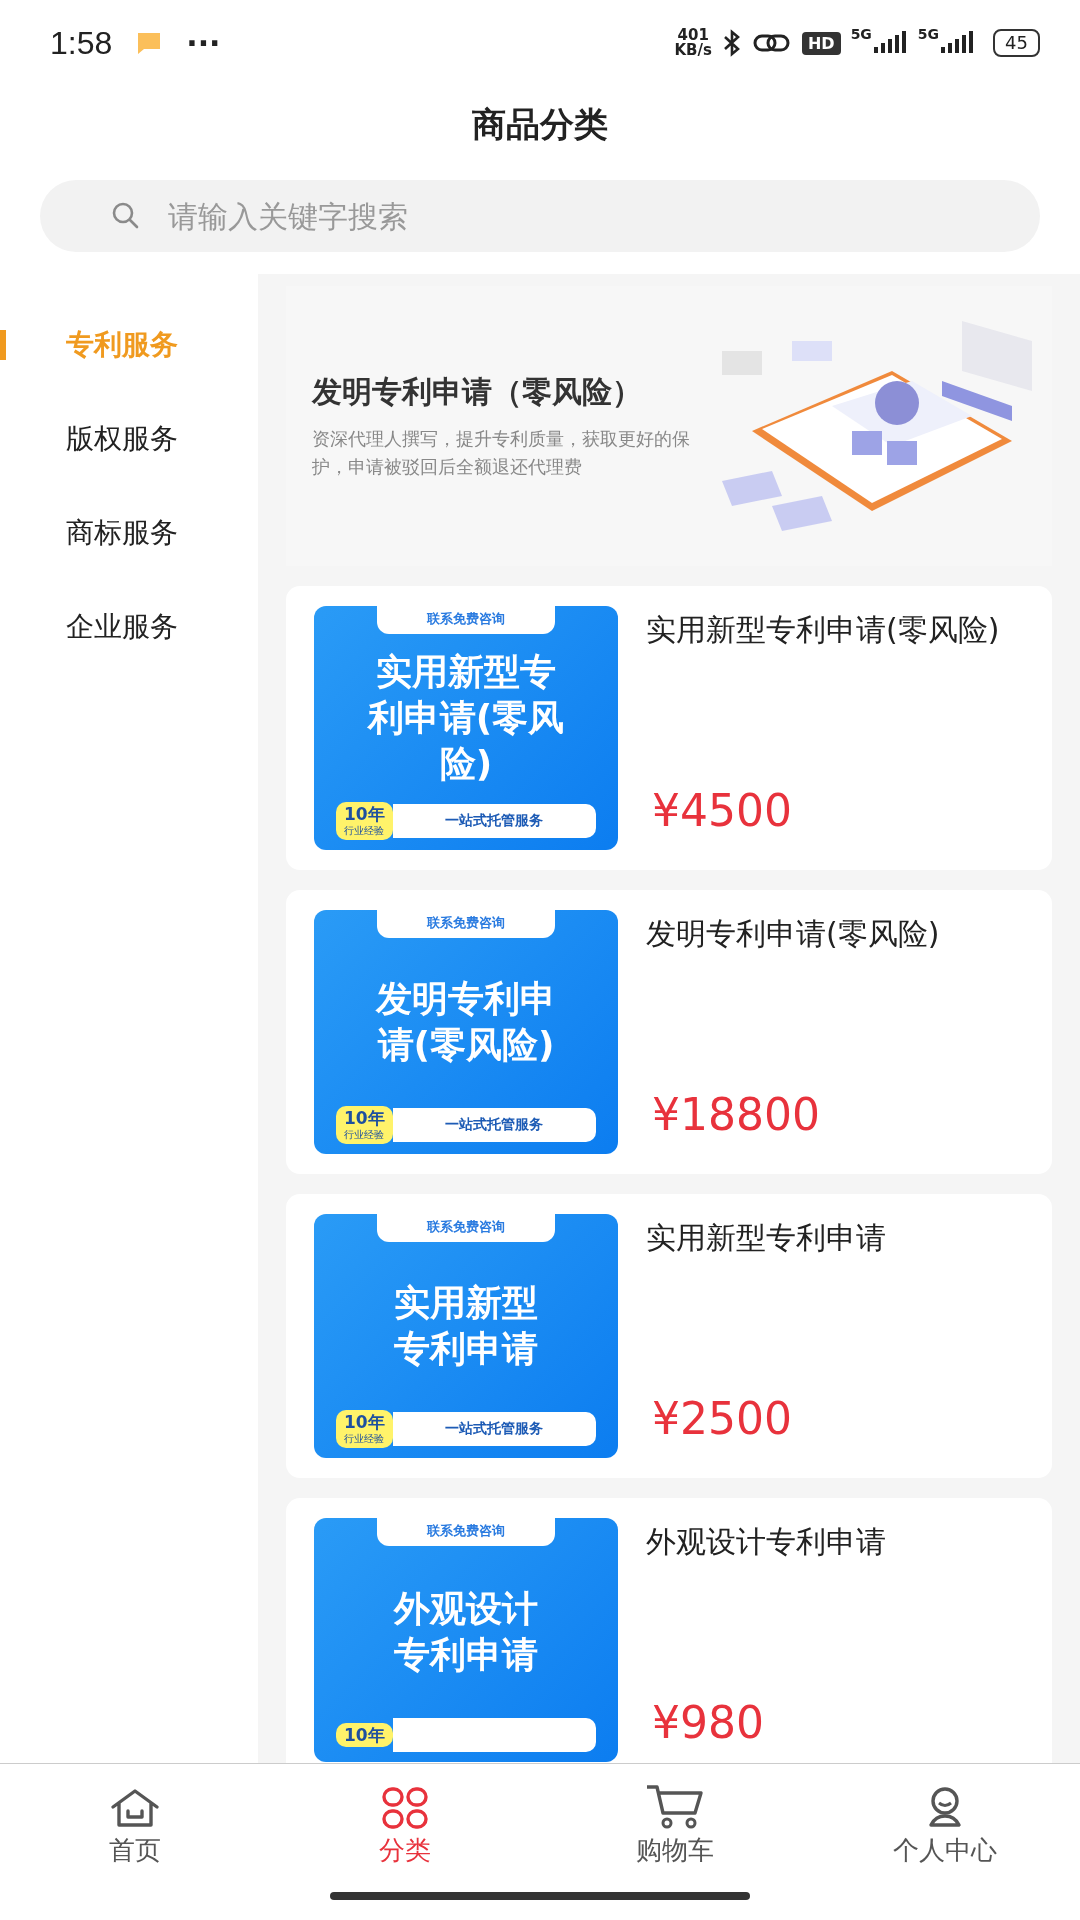  Describe the element at coordinates (821, 43) in the screenshot. I see `hd-badge: HD` at that location.